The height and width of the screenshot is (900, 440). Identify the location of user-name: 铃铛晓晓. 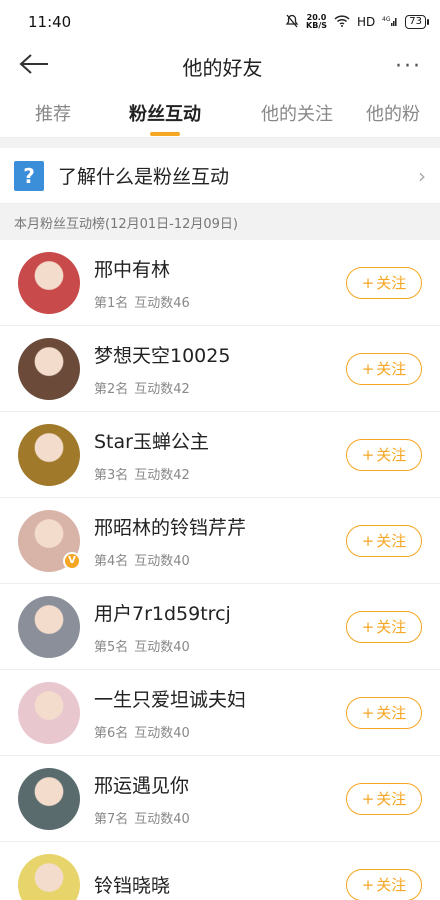
(220, 884).